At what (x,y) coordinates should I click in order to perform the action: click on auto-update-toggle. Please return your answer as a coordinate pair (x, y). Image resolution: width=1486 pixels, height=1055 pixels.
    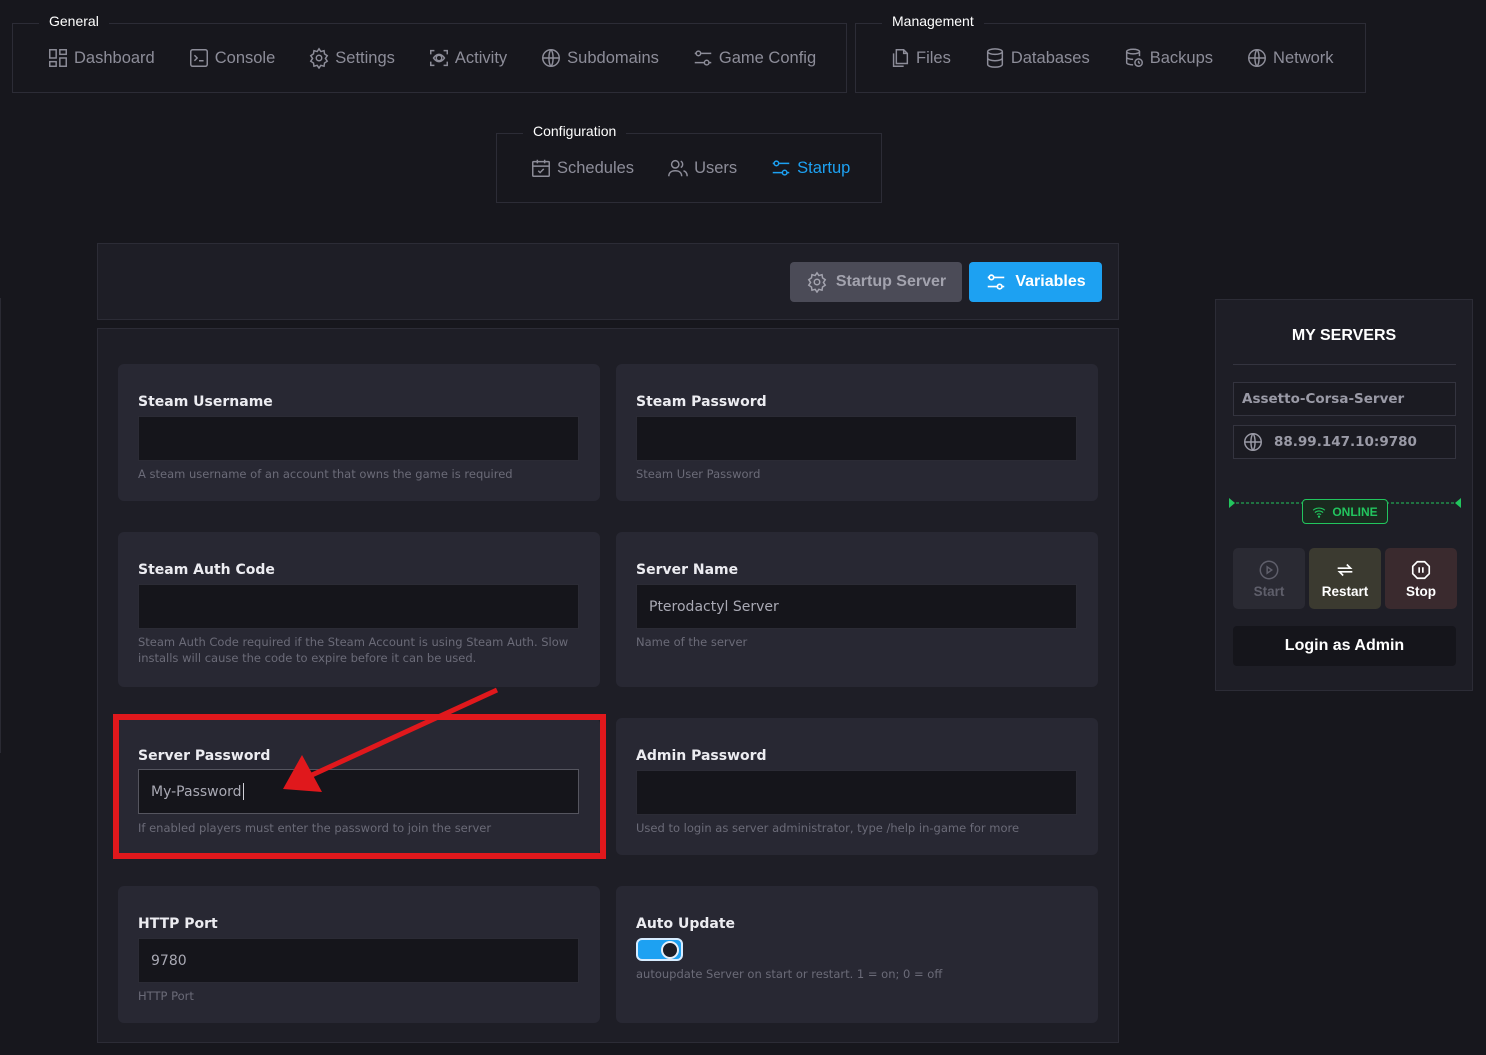
    Looking at the image, I should click on (659, 949).